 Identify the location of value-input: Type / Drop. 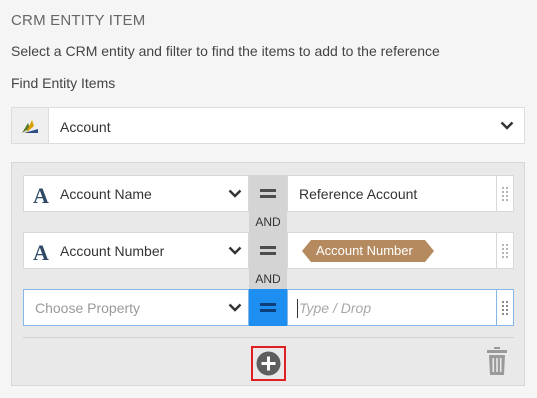
(392, 307).